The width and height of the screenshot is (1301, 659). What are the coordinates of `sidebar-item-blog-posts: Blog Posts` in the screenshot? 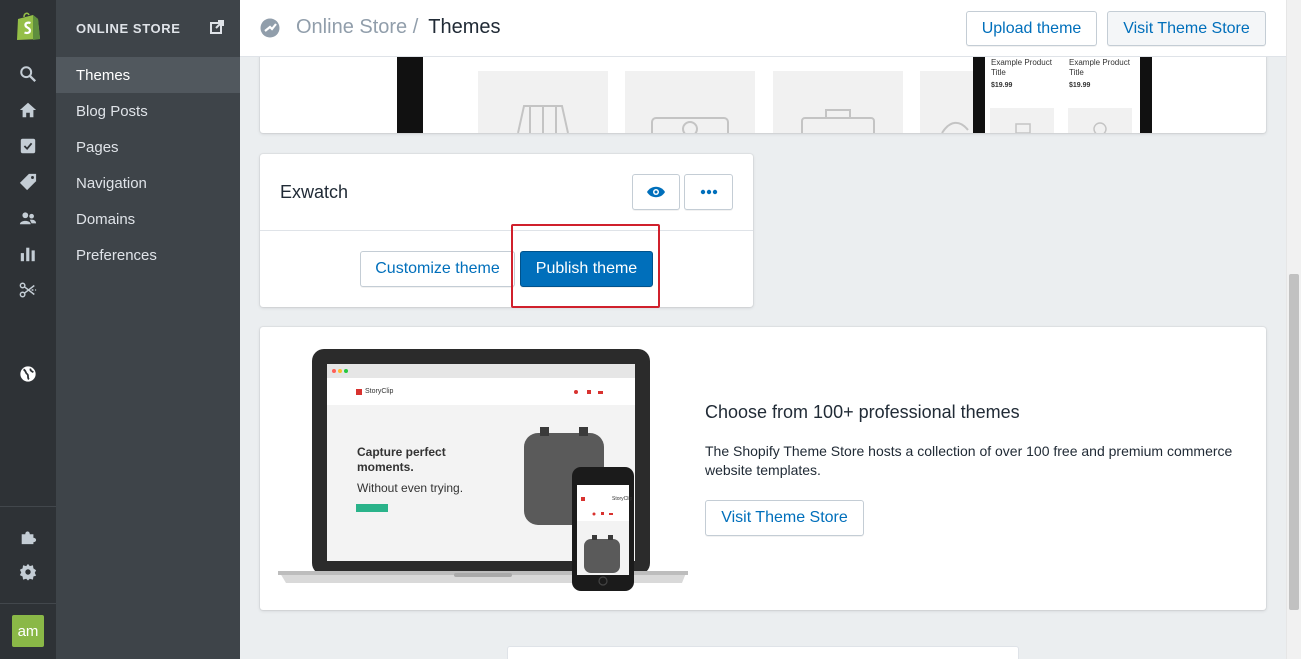 It's located at (148, 111).